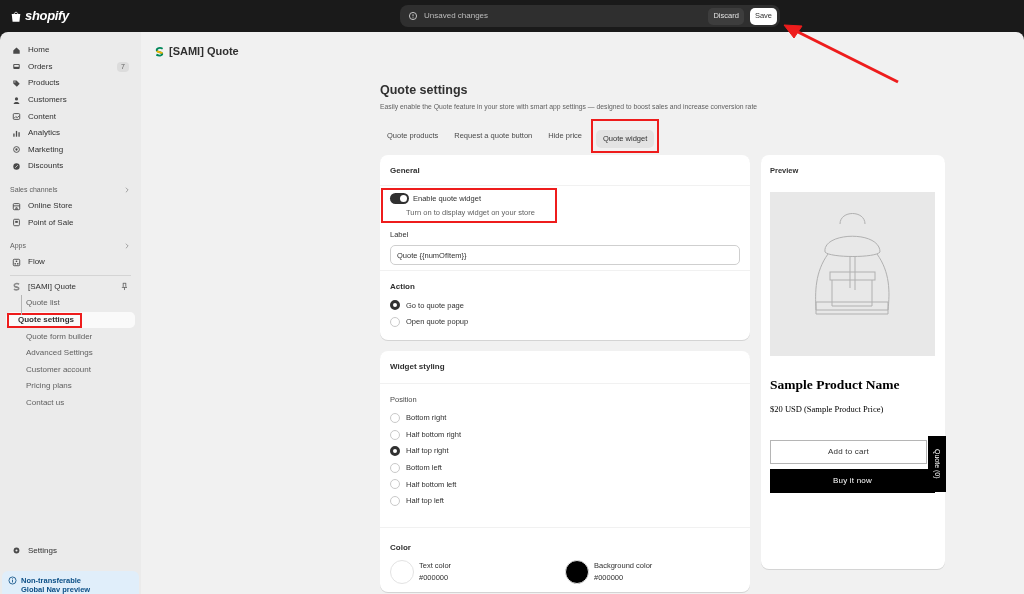  Describe the element at coordinates (16, 100) in the screenshot. I see `person-icon` at that location.